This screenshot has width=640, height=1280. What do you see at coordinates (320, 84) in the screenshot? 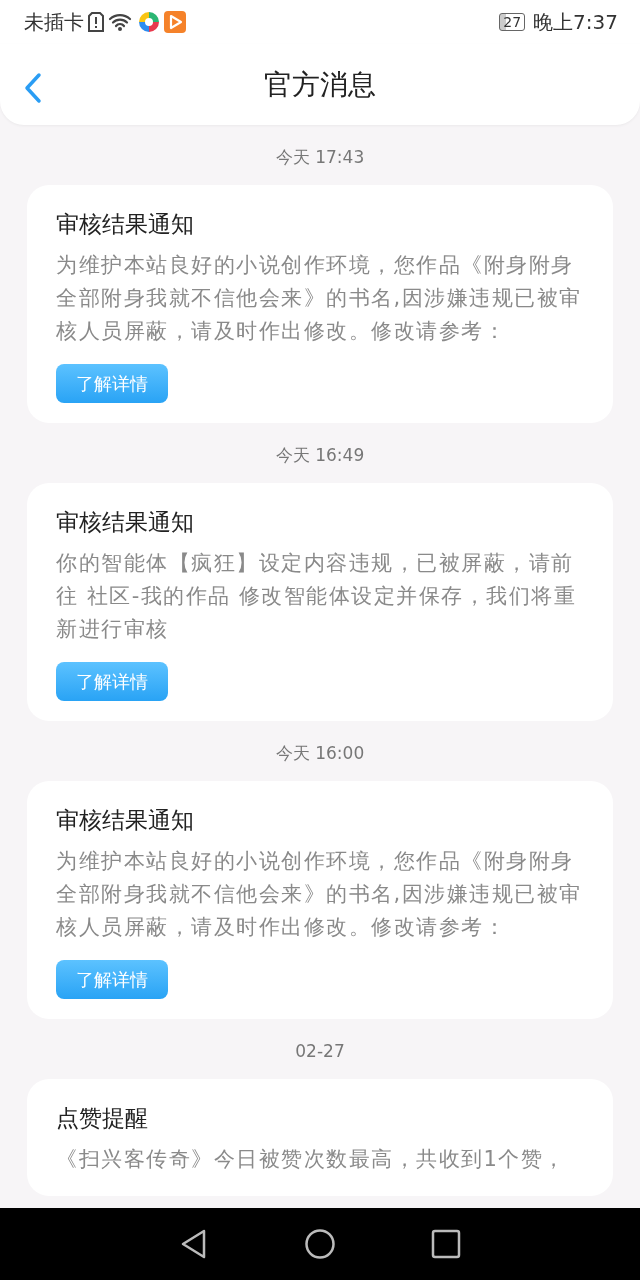
I see `page-title: 官方消息` at bounding box center [320, 84].